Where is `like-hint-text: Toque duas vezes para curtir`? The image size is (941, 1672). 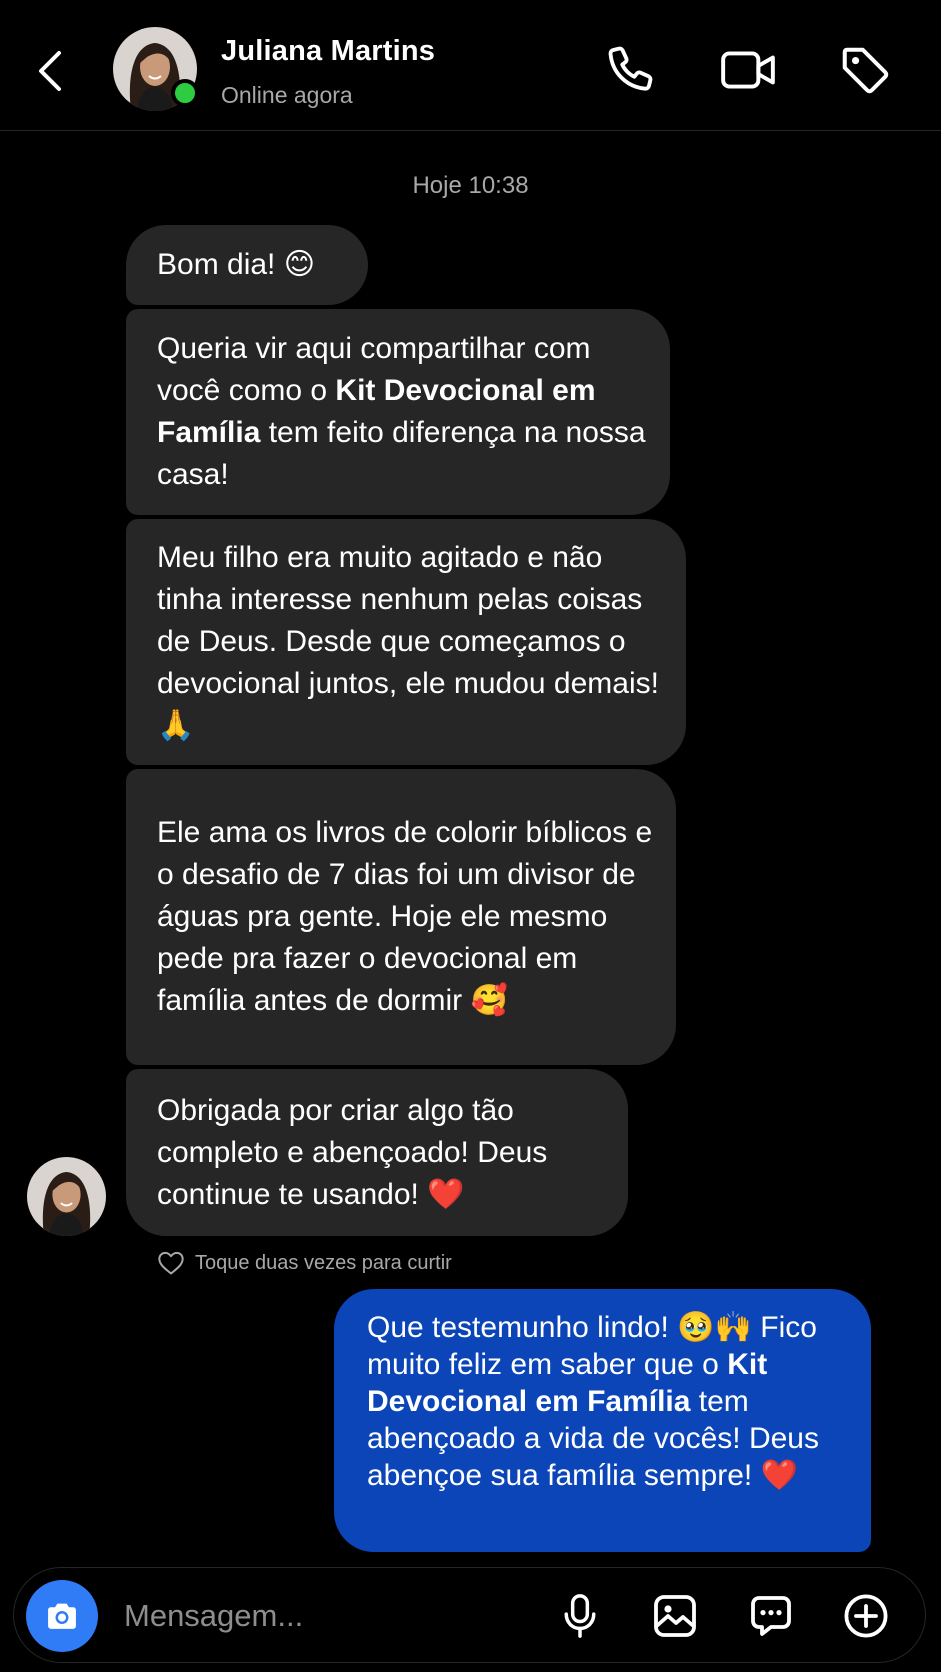
like-hint-text: Toque duas vezes para curtir is located at coordinates (323, 1262).